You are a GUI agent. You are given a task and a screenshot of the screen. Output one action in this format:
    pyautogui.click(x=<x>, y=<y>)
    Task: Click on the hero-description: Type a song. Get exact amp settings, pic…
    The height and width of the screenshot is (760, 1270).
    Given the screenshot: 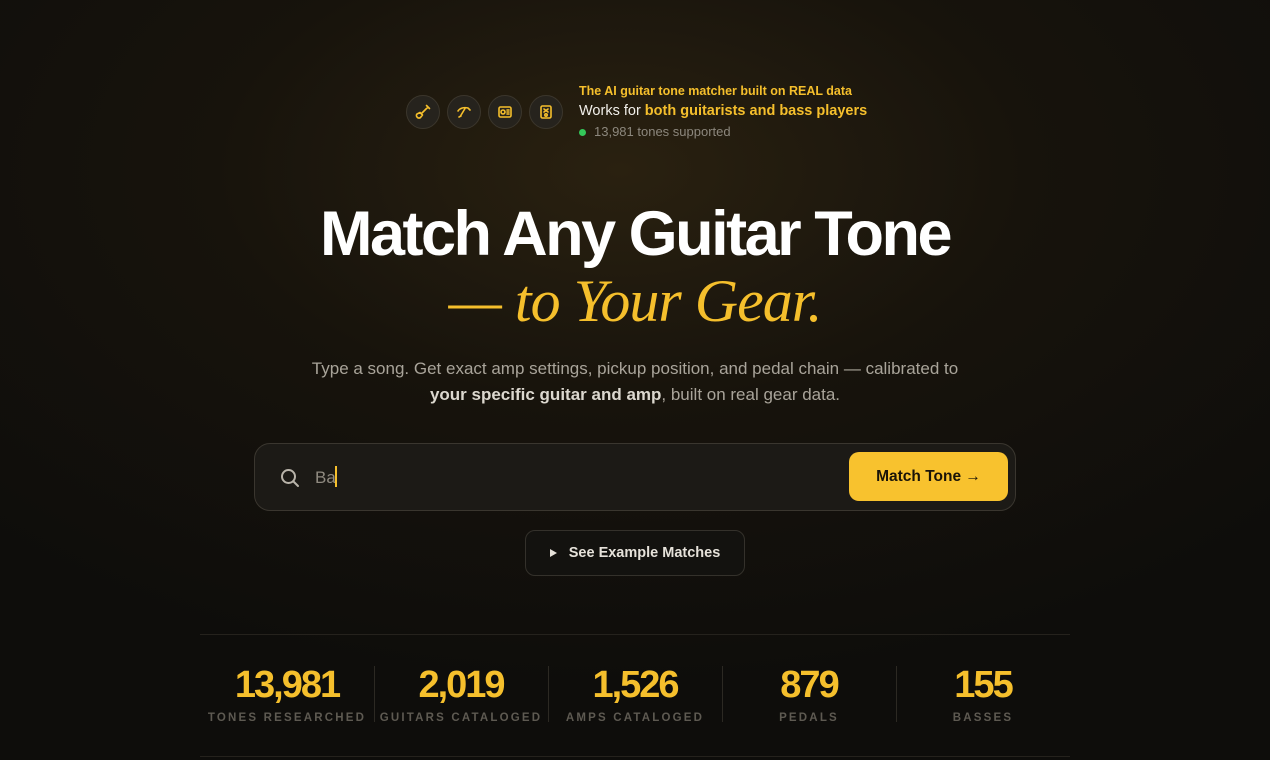 What is the action you would take?
    pyautogui.click(x=635, y=382)
    